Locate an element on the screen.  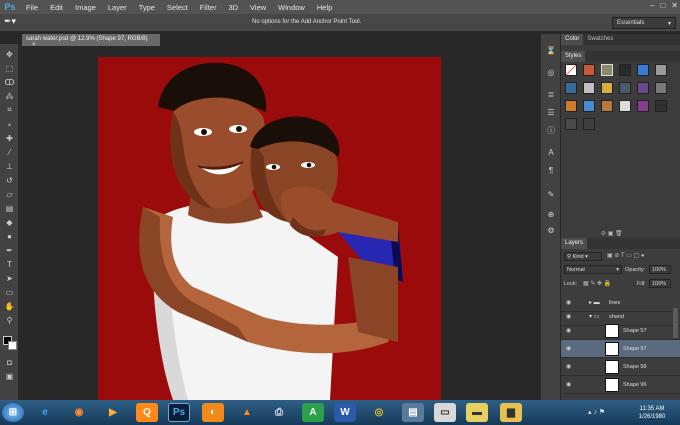
layer-filter-select: ⚲ Kind ▾ is located at coordinates (583, 256).